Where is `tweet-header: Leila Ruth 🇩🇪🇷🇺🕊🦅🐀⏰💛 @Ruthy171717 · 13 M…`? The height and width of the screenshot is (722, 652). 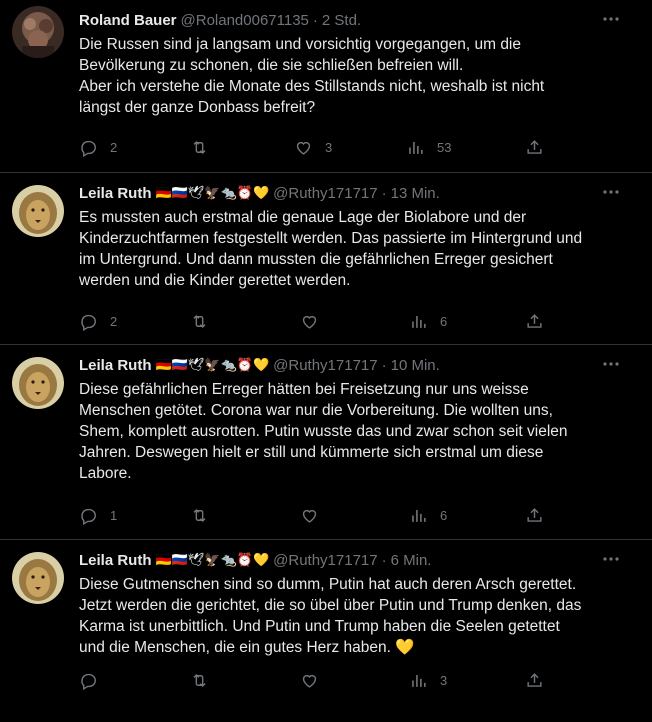
tweet-header: Leila Ruth 🇩🇪🇷🇺🕊🦅🐀⏰💛 @Ruthy171717 · 13 M… is located at coordinates (359, 193).